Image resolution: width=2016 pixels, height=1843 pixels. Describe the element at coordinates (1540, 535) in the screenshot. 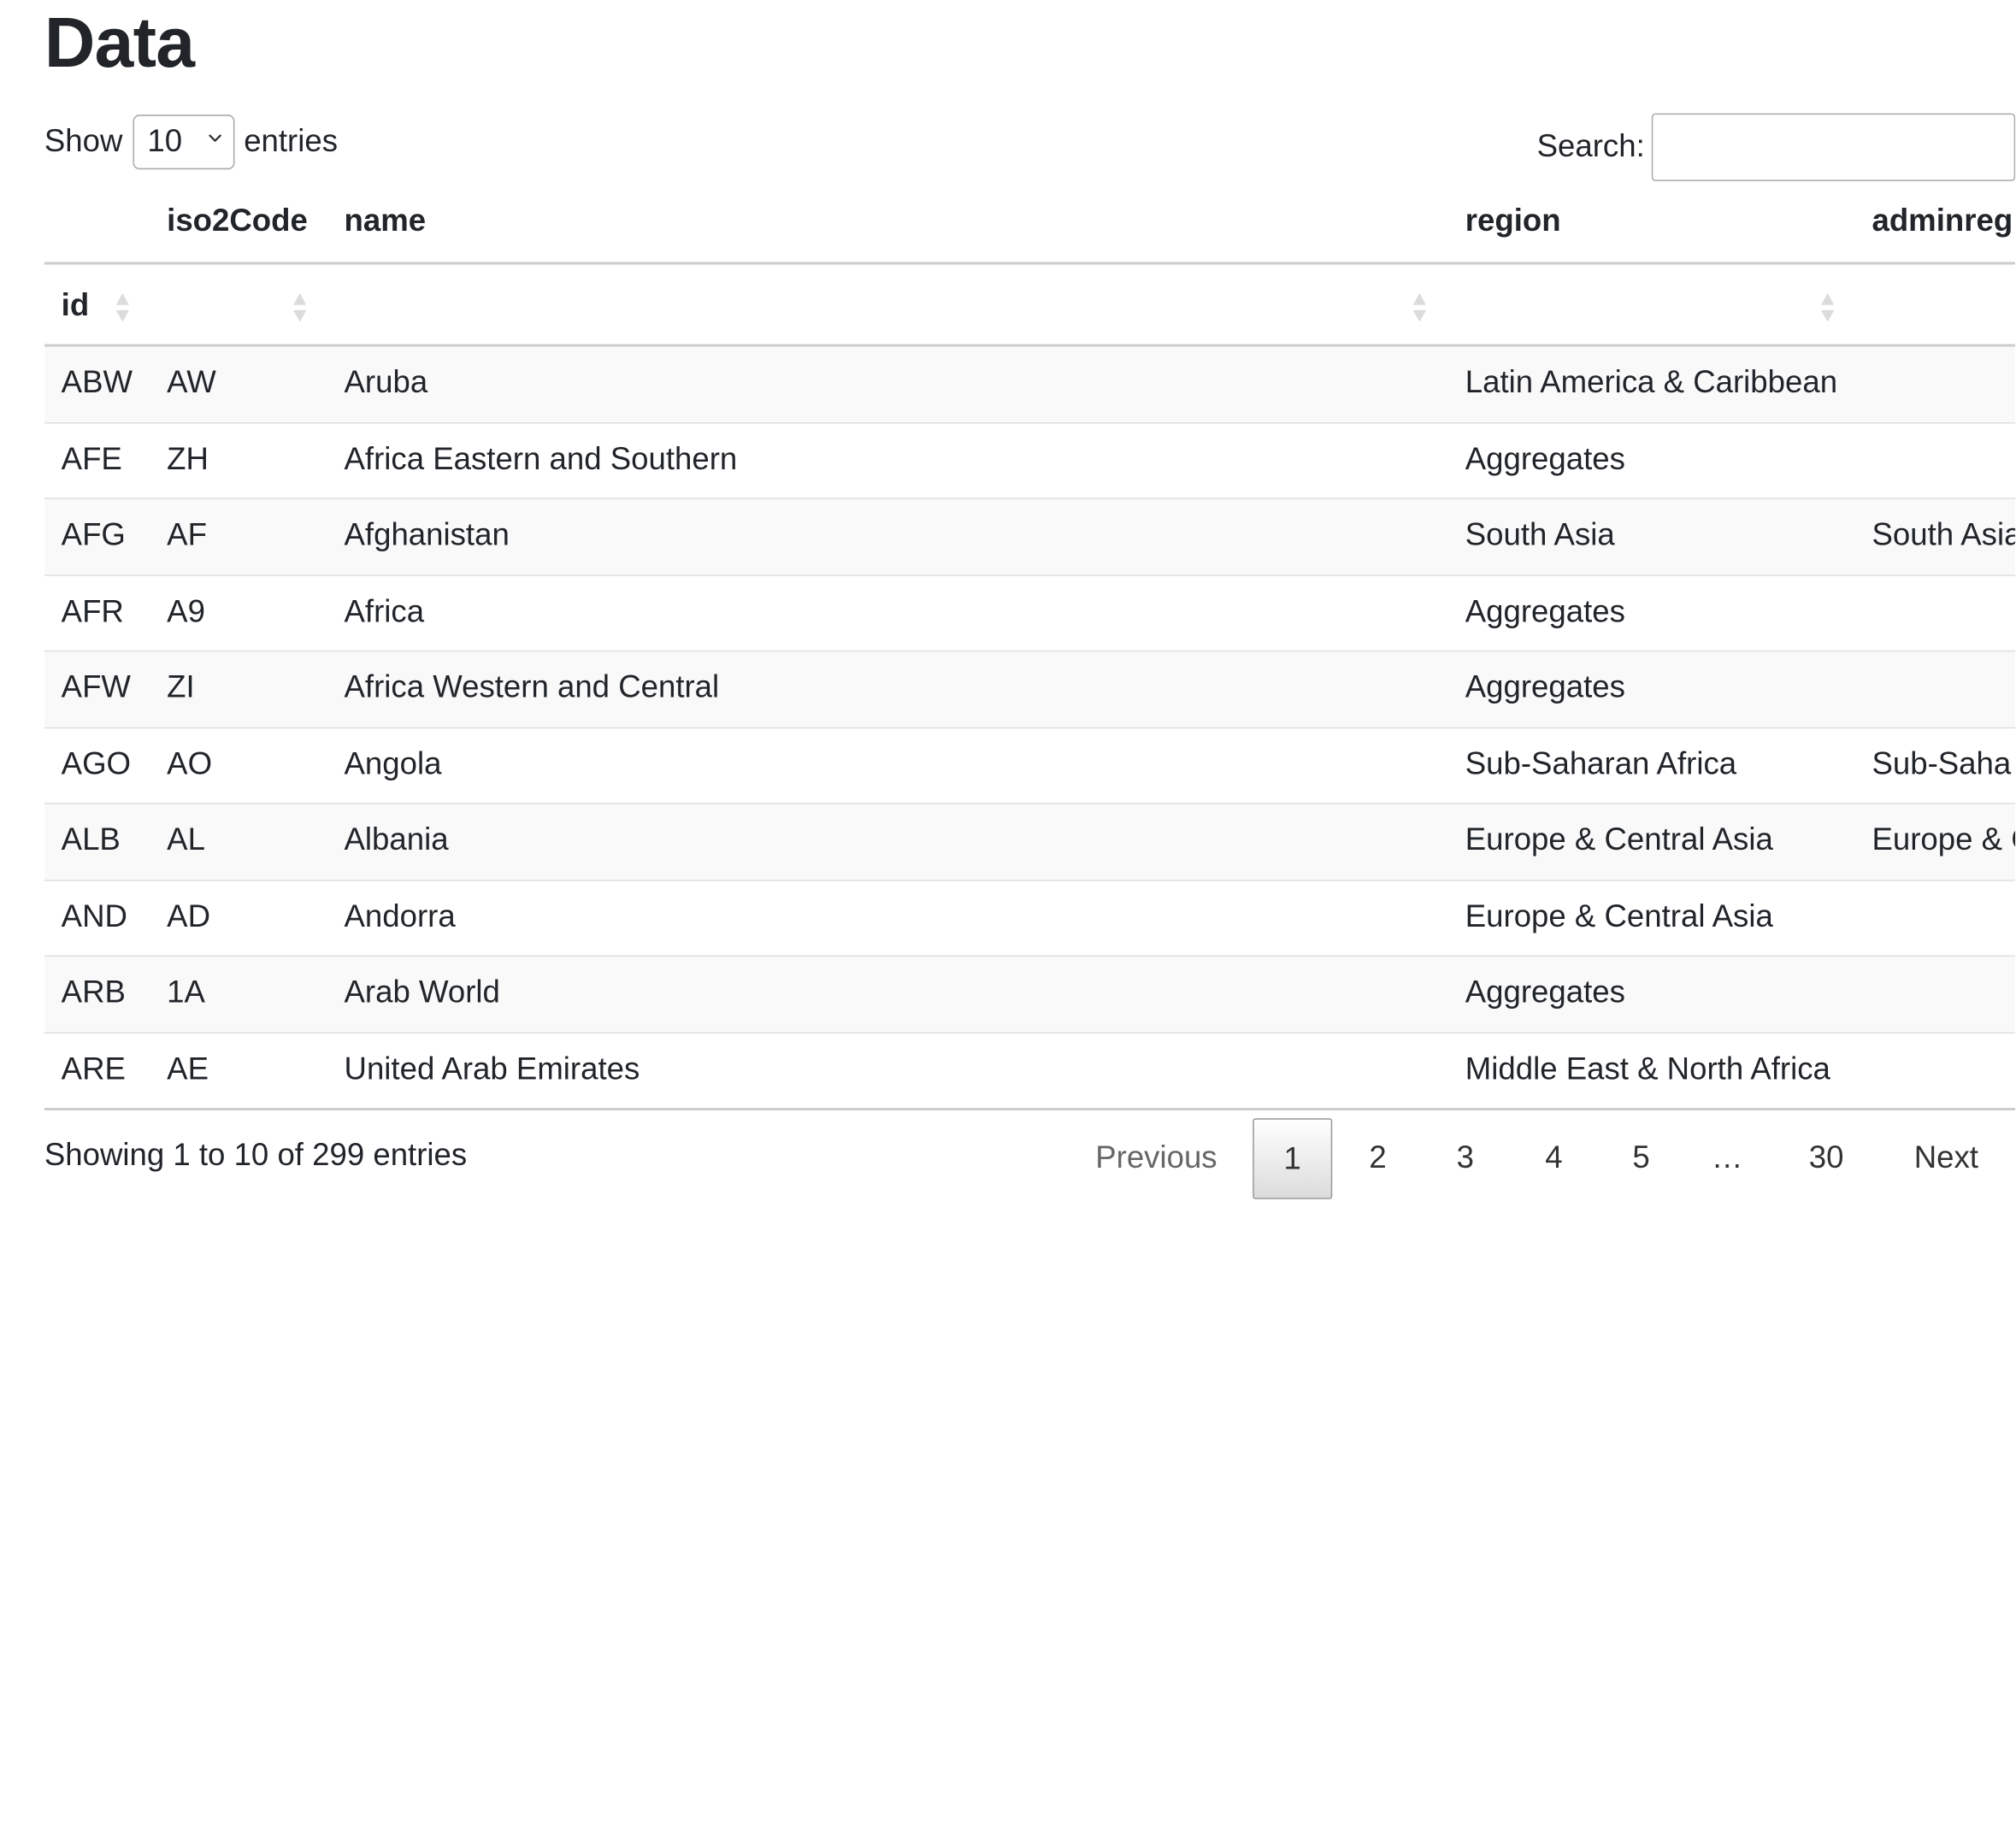

I see `cell-region: South Asia` at that location.